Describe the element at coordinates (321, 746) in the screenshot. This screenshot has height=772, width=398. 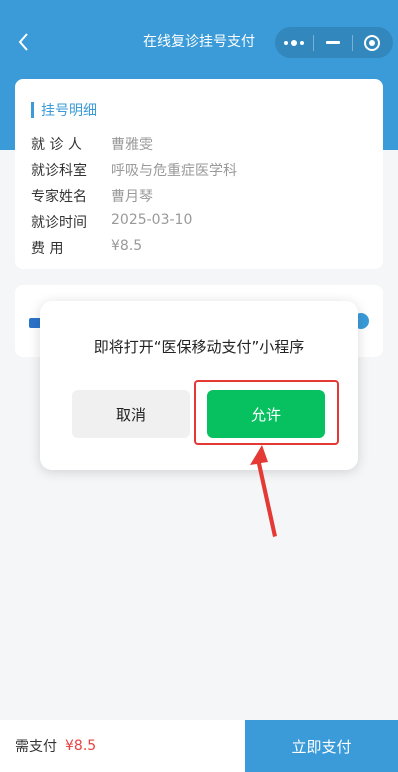
I see `pay-now-button: 立即支付` at that location.